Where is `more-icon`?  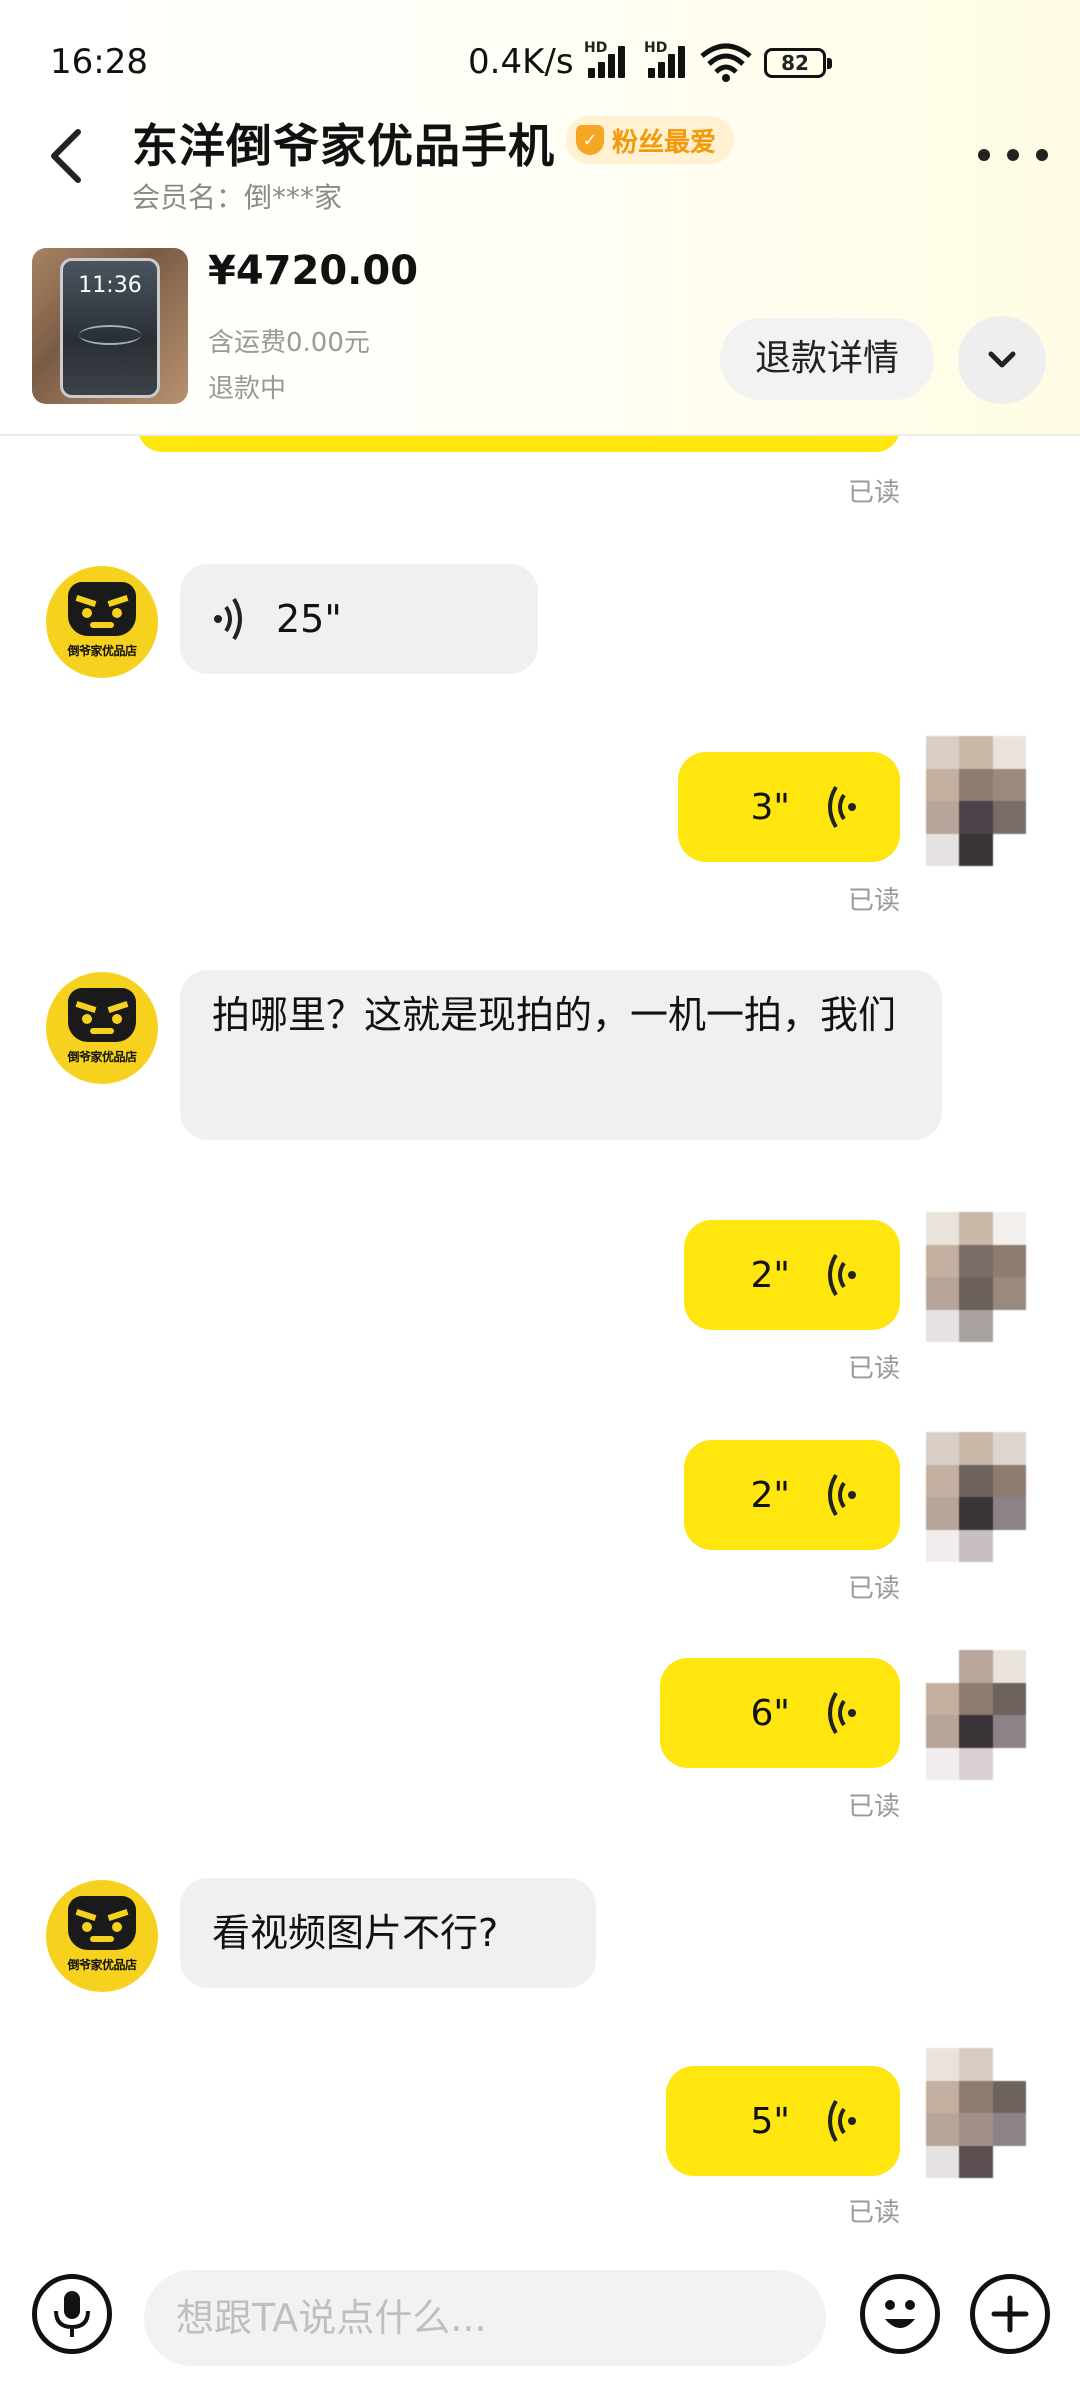
more-icon is located at coordinates (984, 155).